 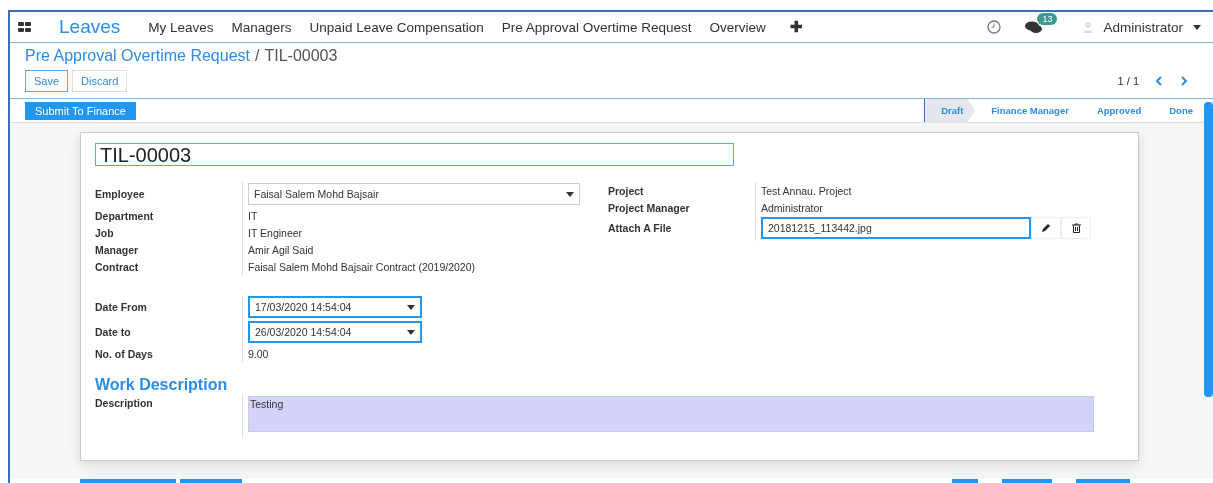 What do you see at coordinates (640, 228) in the screenshot?
I see `field-label: Attach A File` at bounding box center [640, 228].